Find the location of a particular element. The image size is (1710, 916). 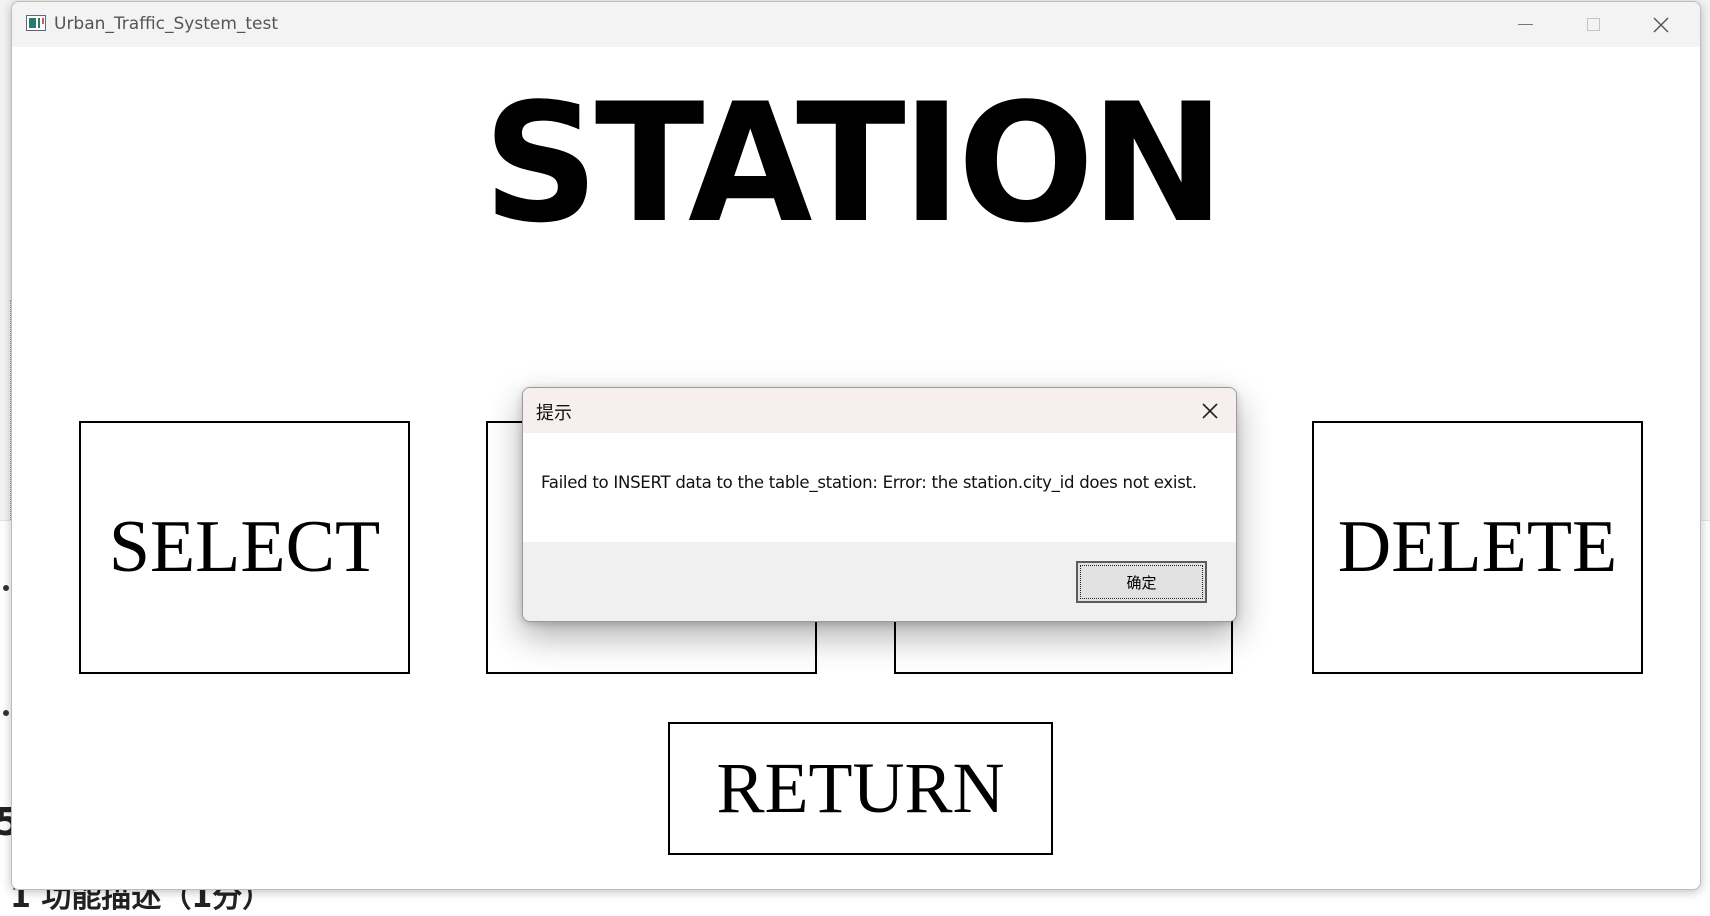

ok-button: 确定 is located at coordinates (1141, 582).